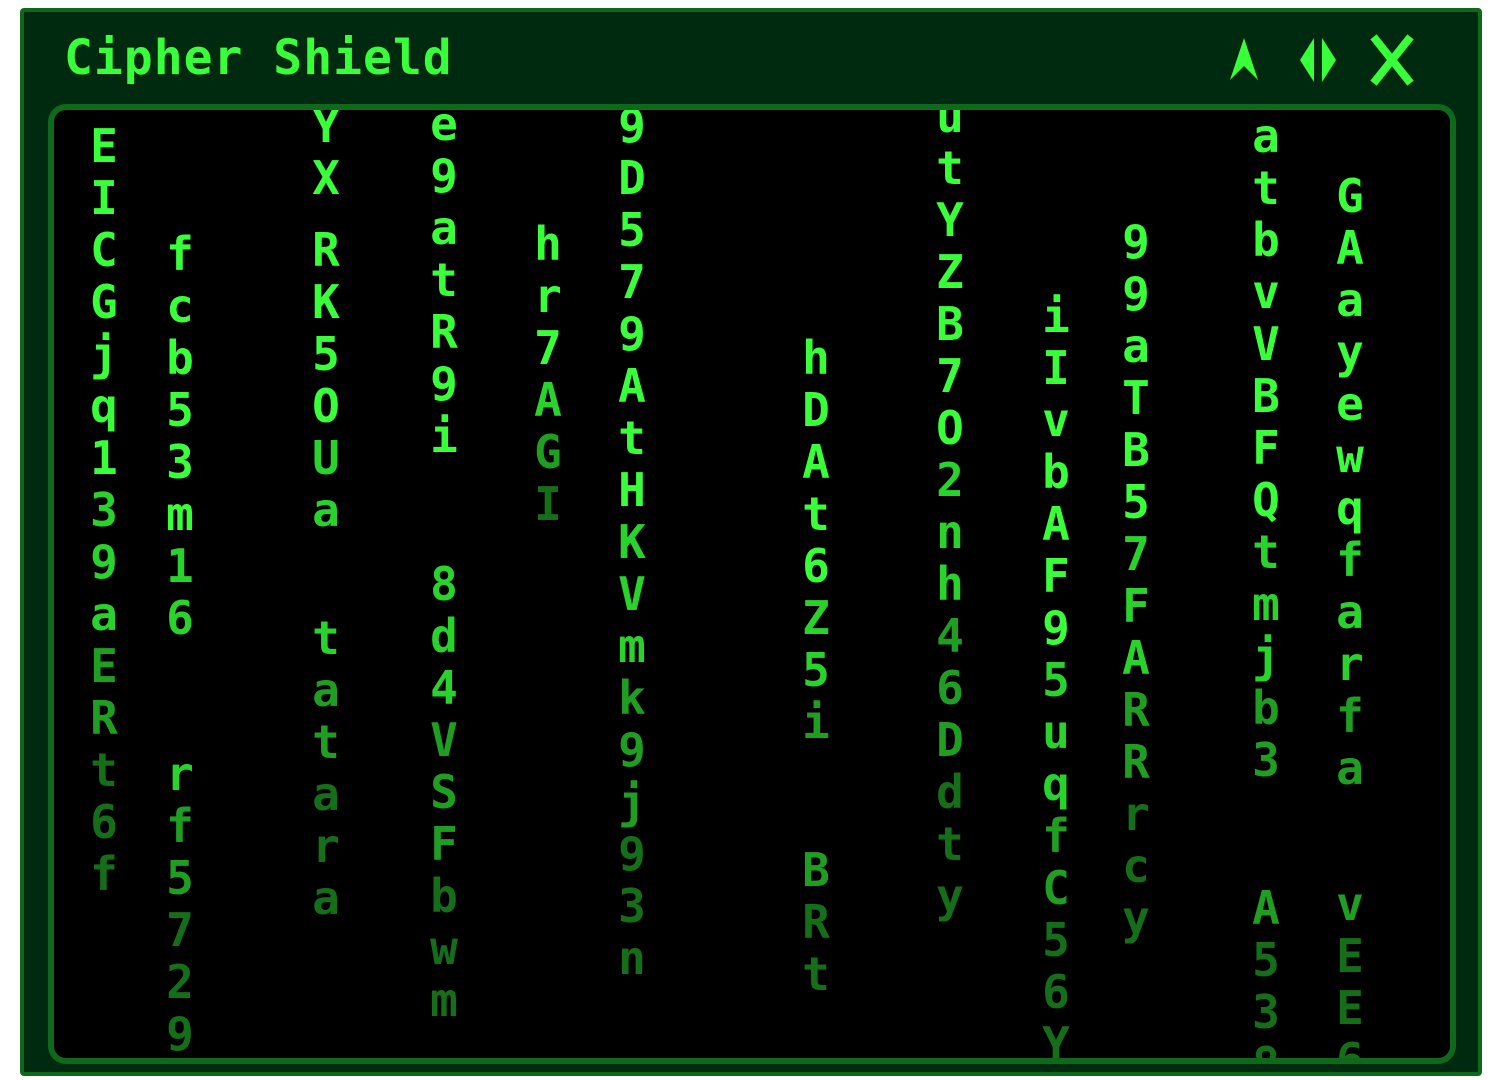 The width and height of the screenshot is (1500, 1080). Describe the element at coordinates (1392, 60) in the screenshot. I see `close-button` at that location.